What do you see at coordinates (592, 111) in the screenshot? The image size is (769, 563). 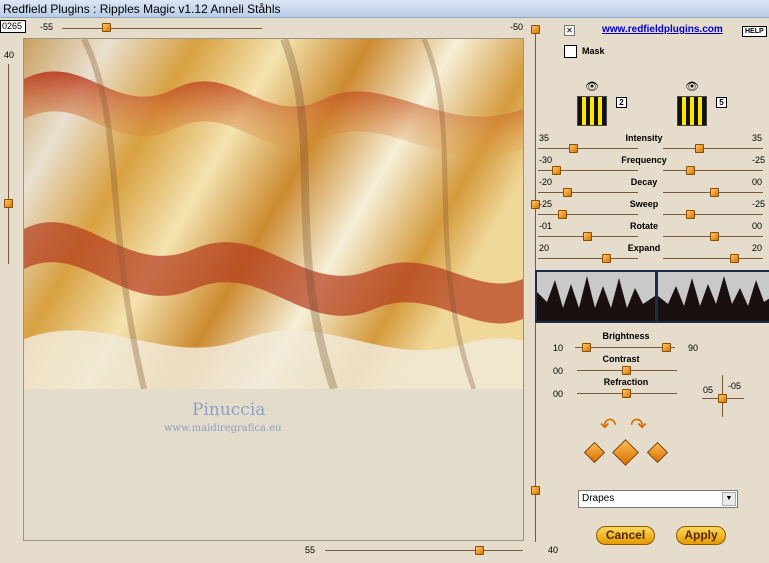 I see `pattern-swatch-left` at bounding box center [592, 111].